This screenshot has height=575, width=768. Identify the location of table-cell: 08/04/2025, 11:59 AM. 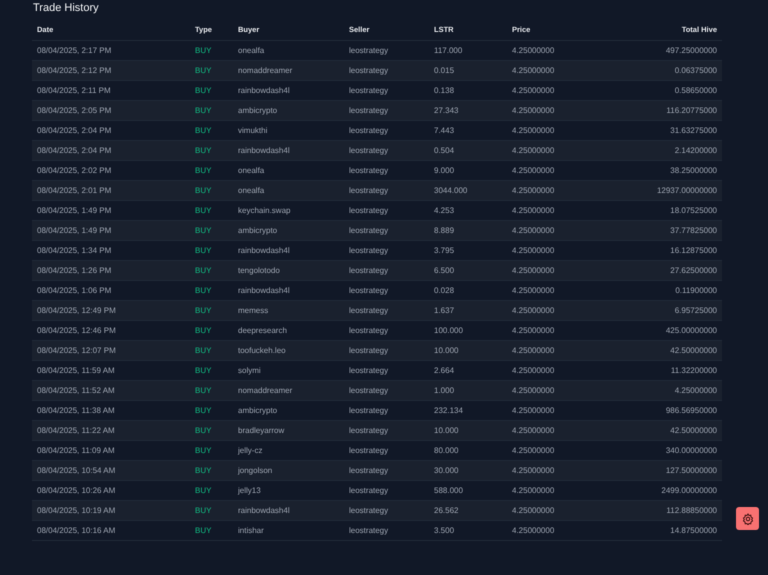
(111, 370).